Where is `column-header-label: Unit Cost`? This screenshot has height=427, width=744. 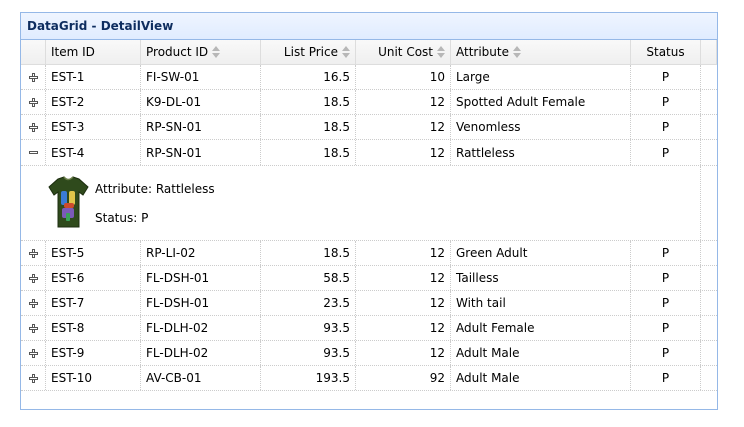 column-header-label: Unit Cost is located at coordinates (405, 52).